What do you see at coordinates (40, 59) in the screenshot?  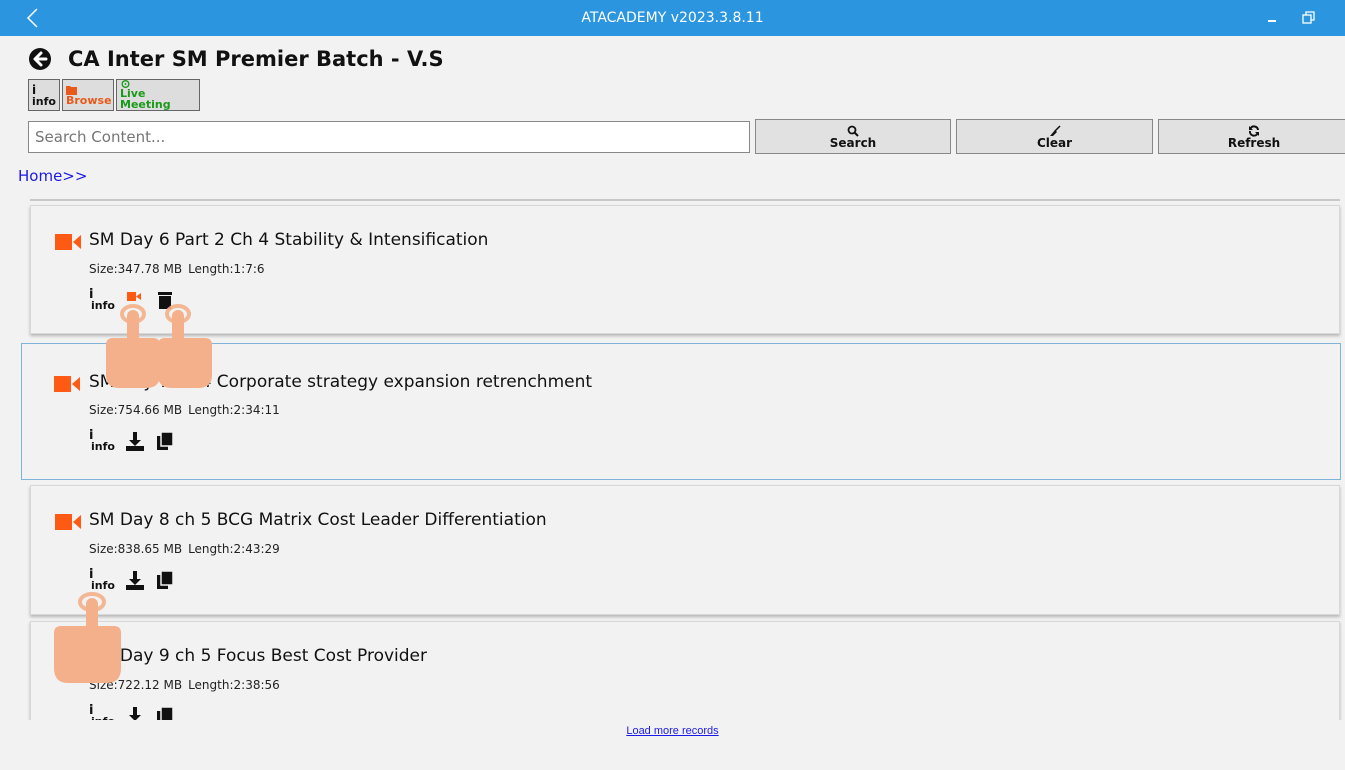 I see `circle-arrow-left-icon` at bounding box center [40, 59].